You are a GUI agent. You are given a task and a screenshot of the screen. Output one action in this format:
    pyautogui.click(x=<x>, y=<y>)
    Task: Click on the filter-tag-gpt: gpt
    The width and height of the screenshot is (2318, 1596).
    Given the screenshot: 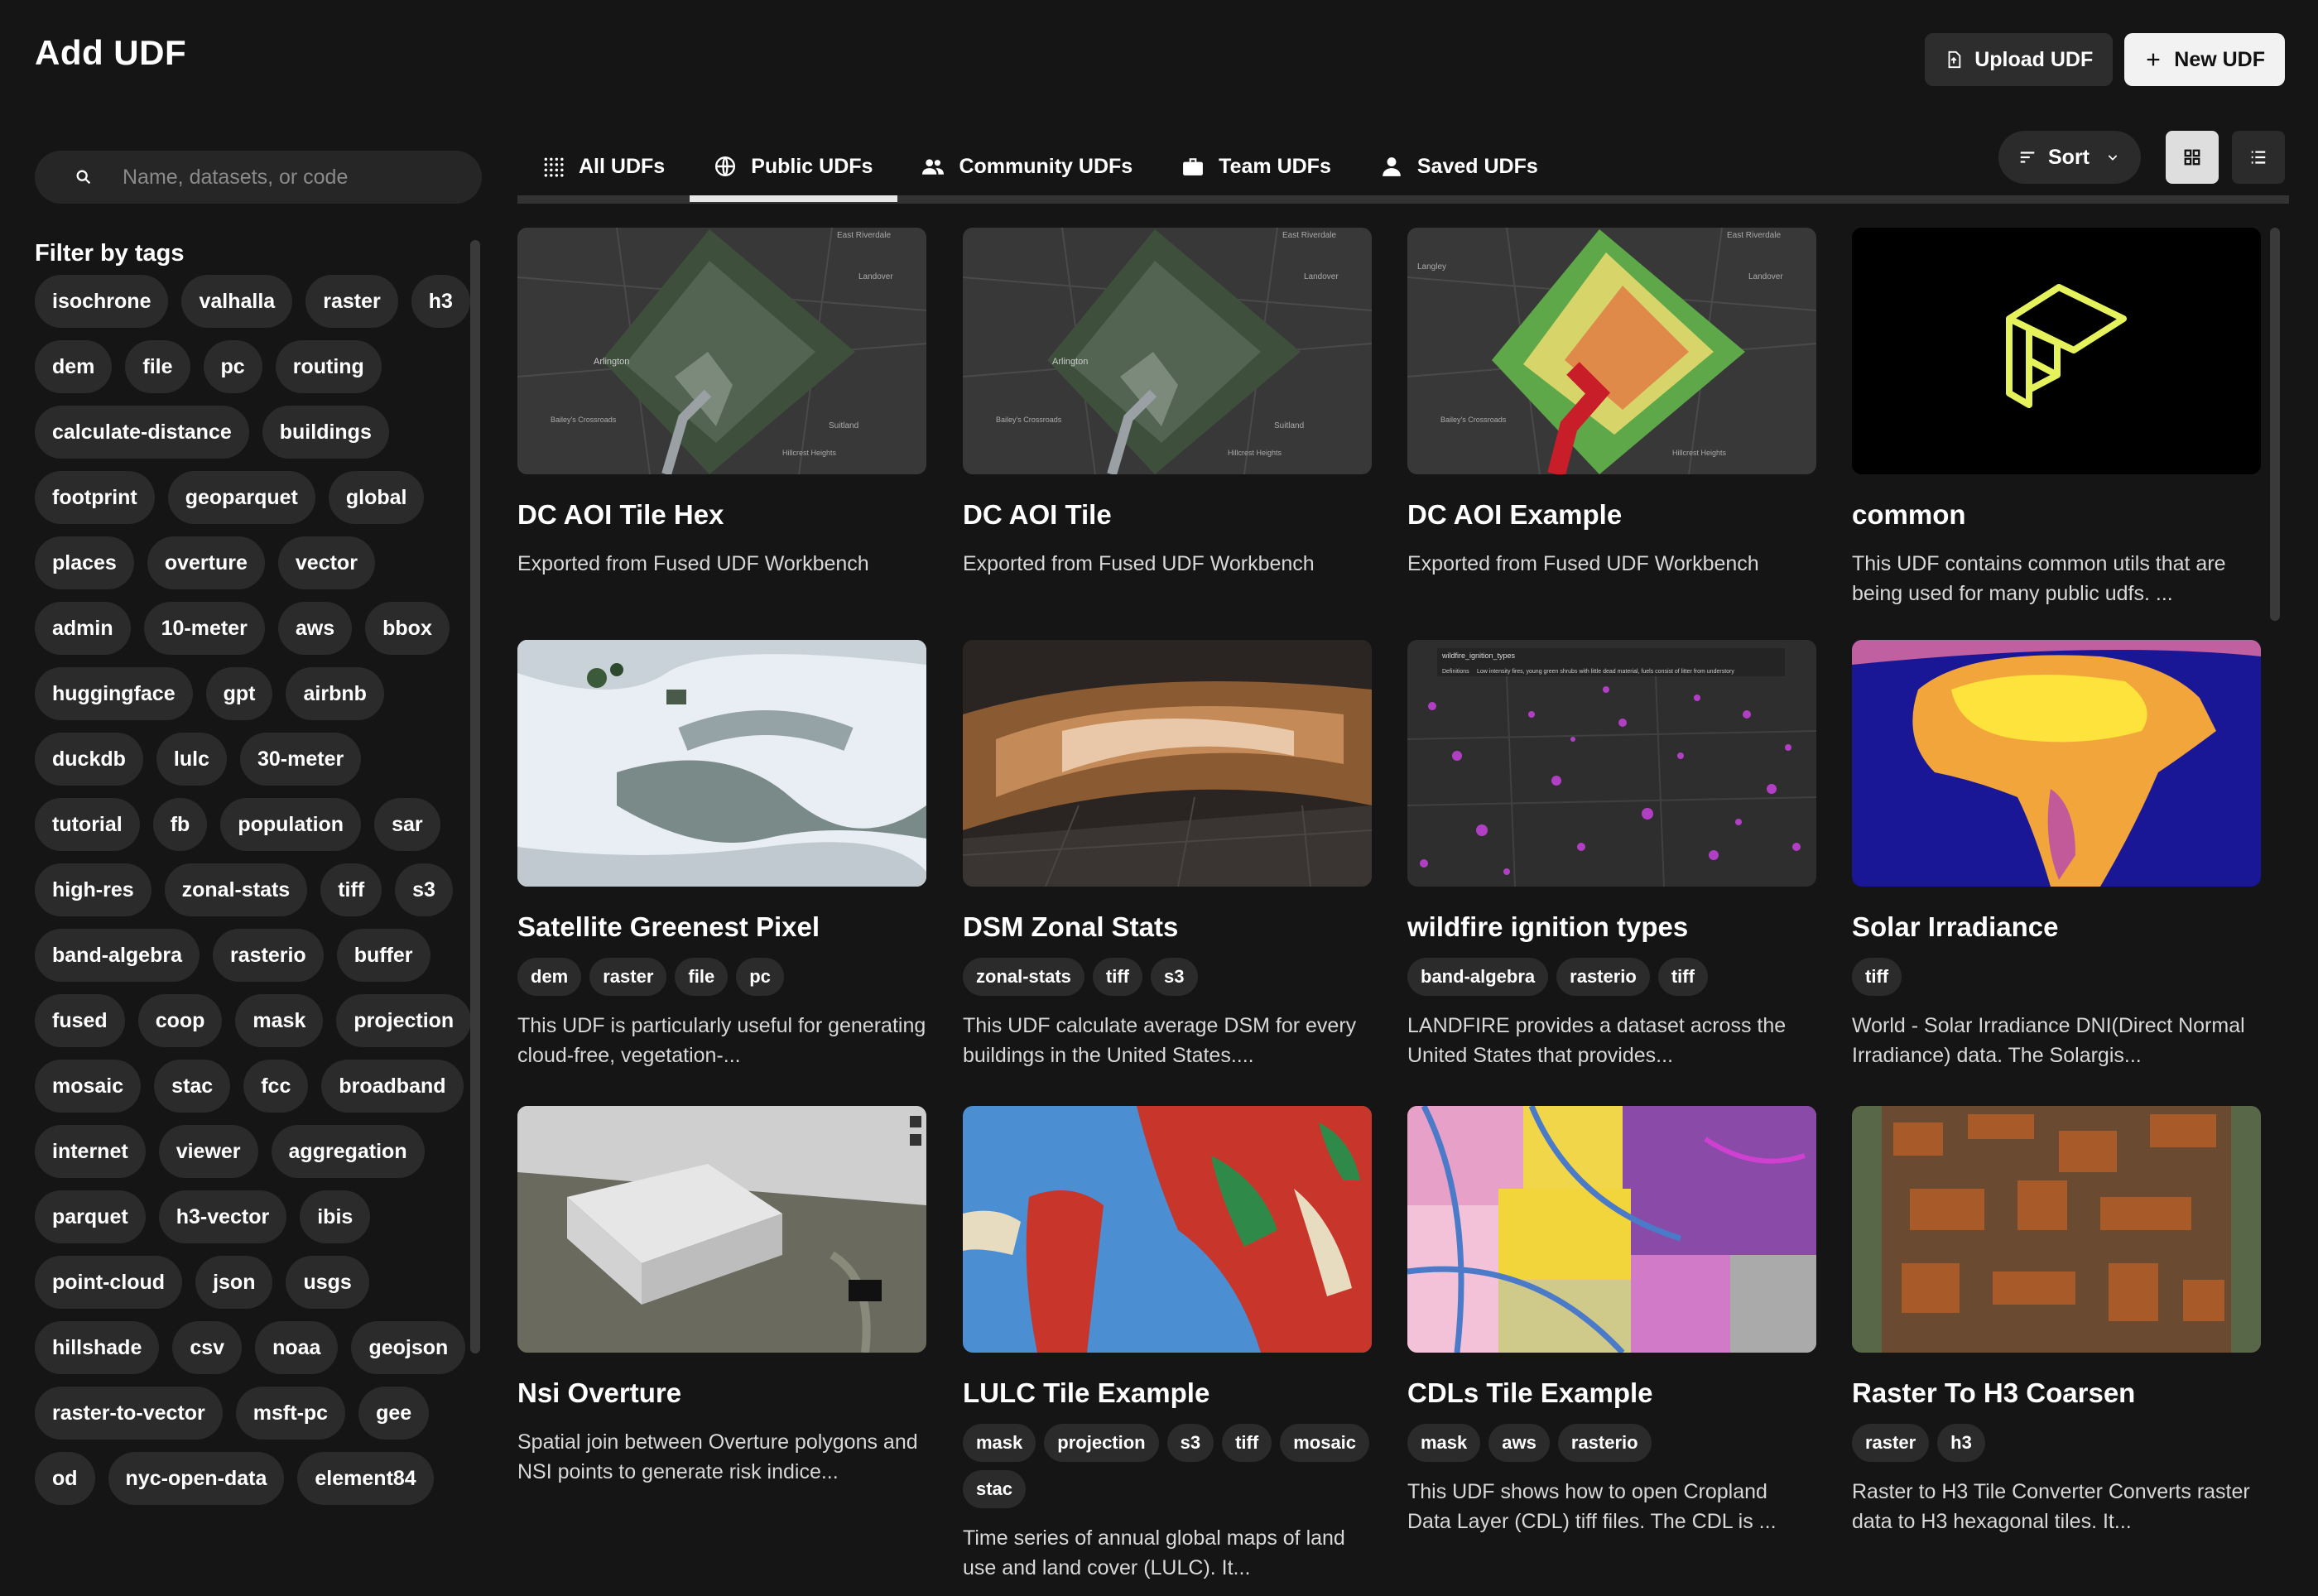 What is the action you would take?
    pyautogui.click(x=239, y=693)
    